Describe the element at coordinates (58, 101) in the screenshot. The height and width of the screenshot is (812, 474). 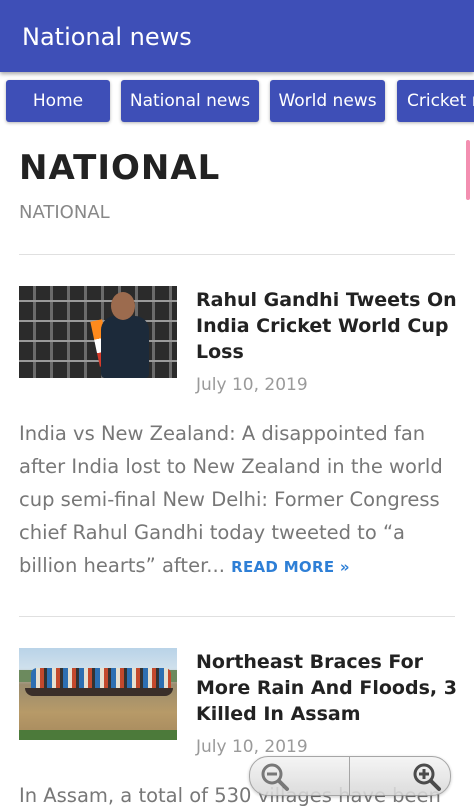
I see `nav-home-button: Home` at that location.